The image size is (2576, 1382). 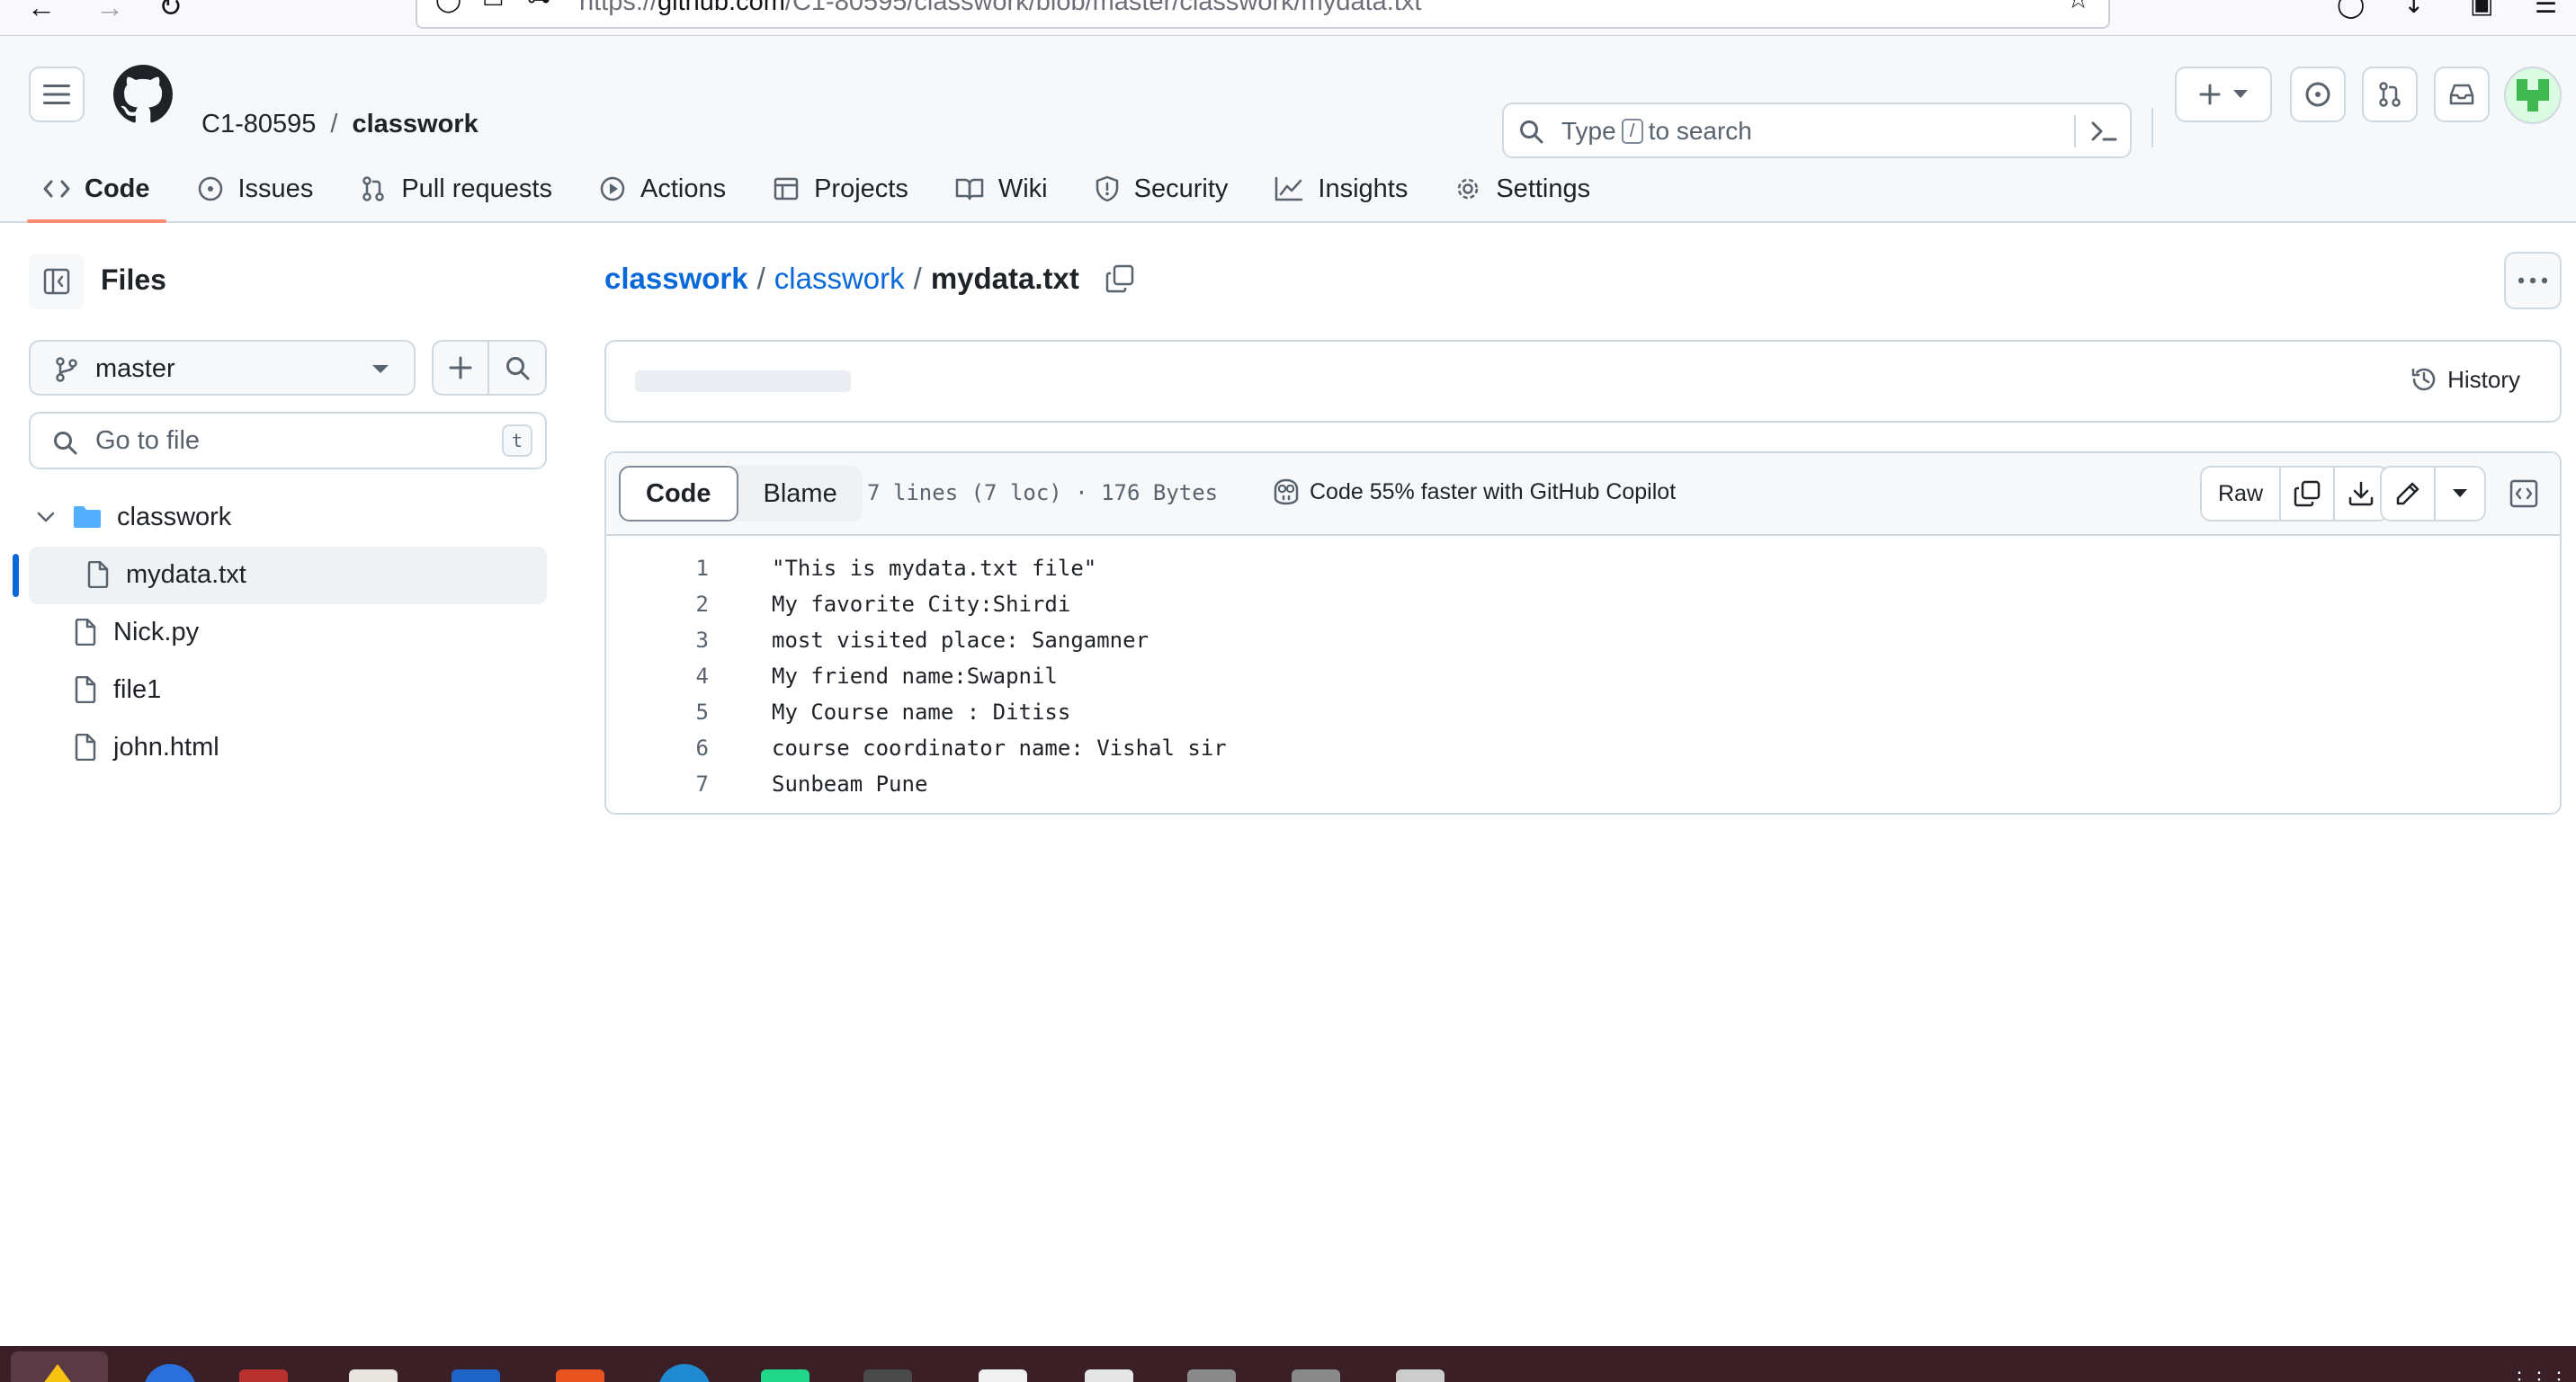 What do you see at coordinates (1583, 568) in the screenshot?
I see `code-line: 1 "This is mydata.txt file"` at bounding box center [1583, 568].